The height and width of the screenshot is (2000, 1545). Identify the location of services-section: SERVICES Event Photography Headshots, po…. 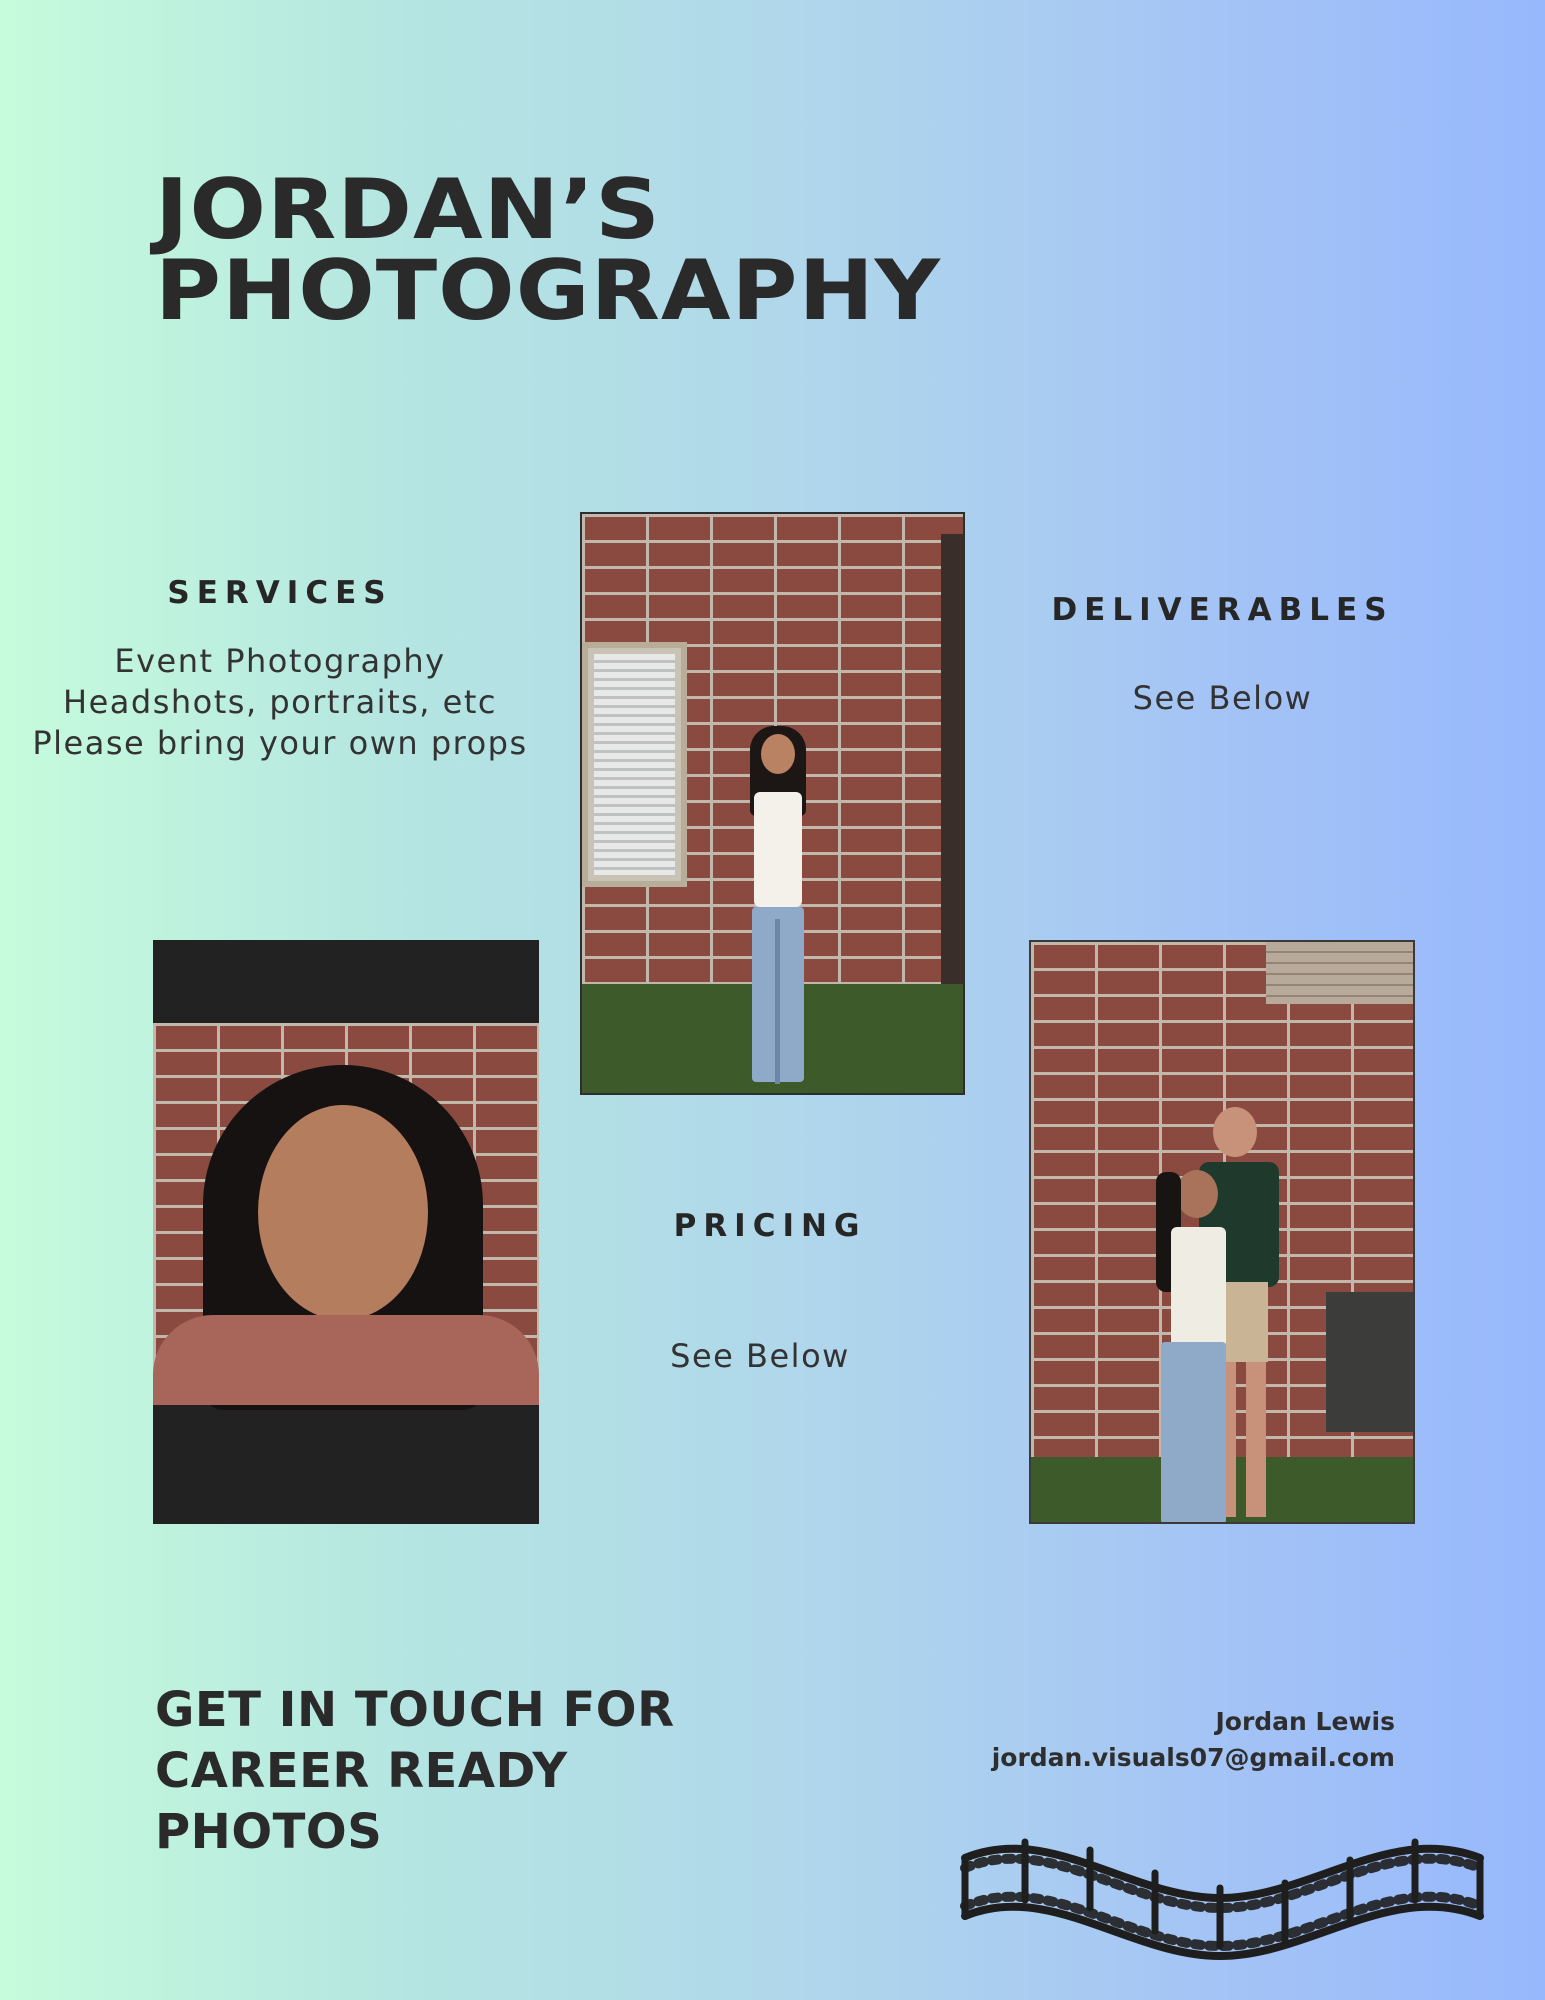
(280, 669).